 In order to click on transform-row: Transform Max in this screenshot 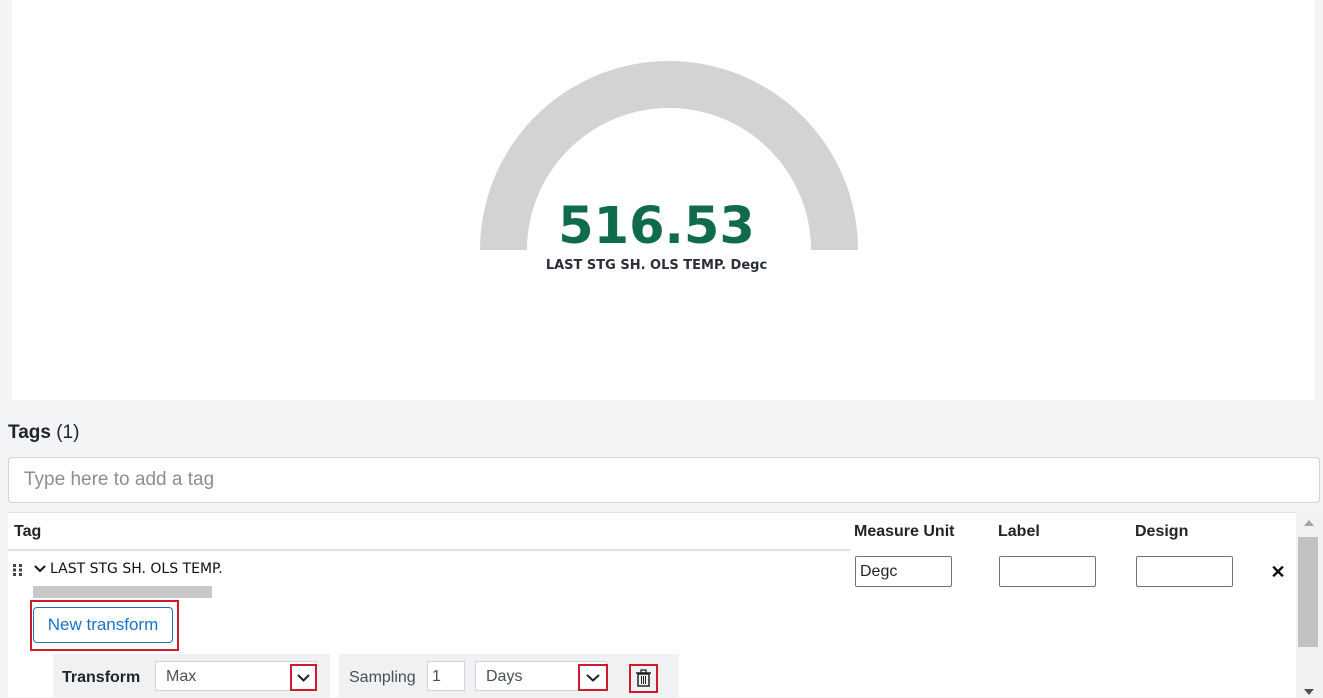, I will do `click(191, 676)`.